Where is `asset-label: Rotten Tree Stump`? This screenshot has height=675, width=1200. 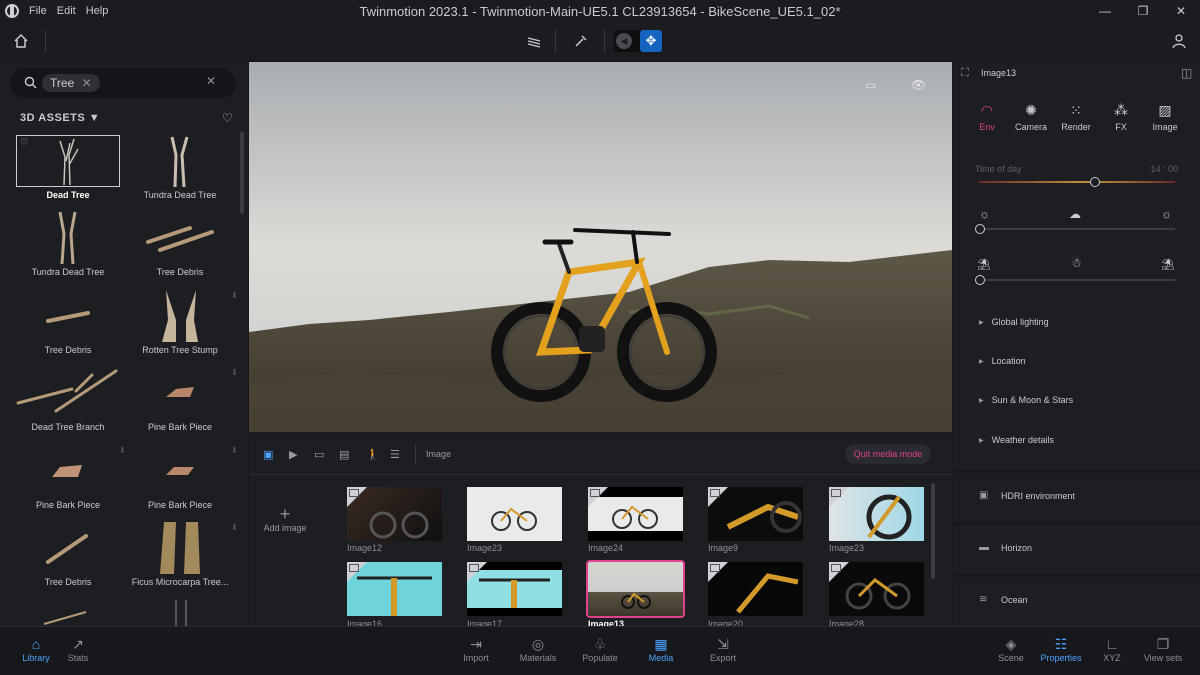 asset-label: Rotten Tree Stump is located at coordinates (180, 350).